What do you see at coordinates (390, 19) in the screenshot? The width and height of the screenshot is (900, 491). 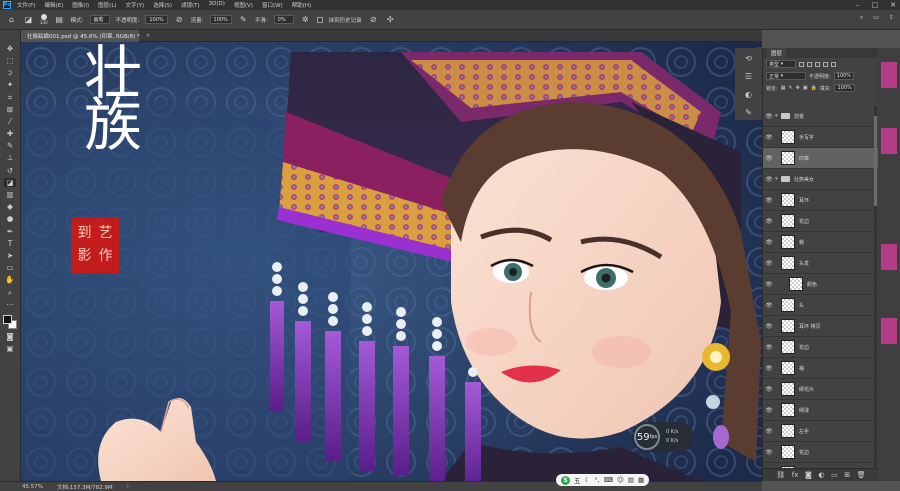 I see `symmetry-icon: ✣` at bounding box center [390, 19].